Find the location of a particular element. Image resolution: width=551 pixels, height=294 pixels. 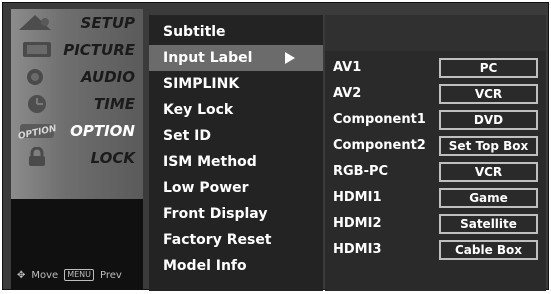

audio-icon is located at coordinates (35, 77).